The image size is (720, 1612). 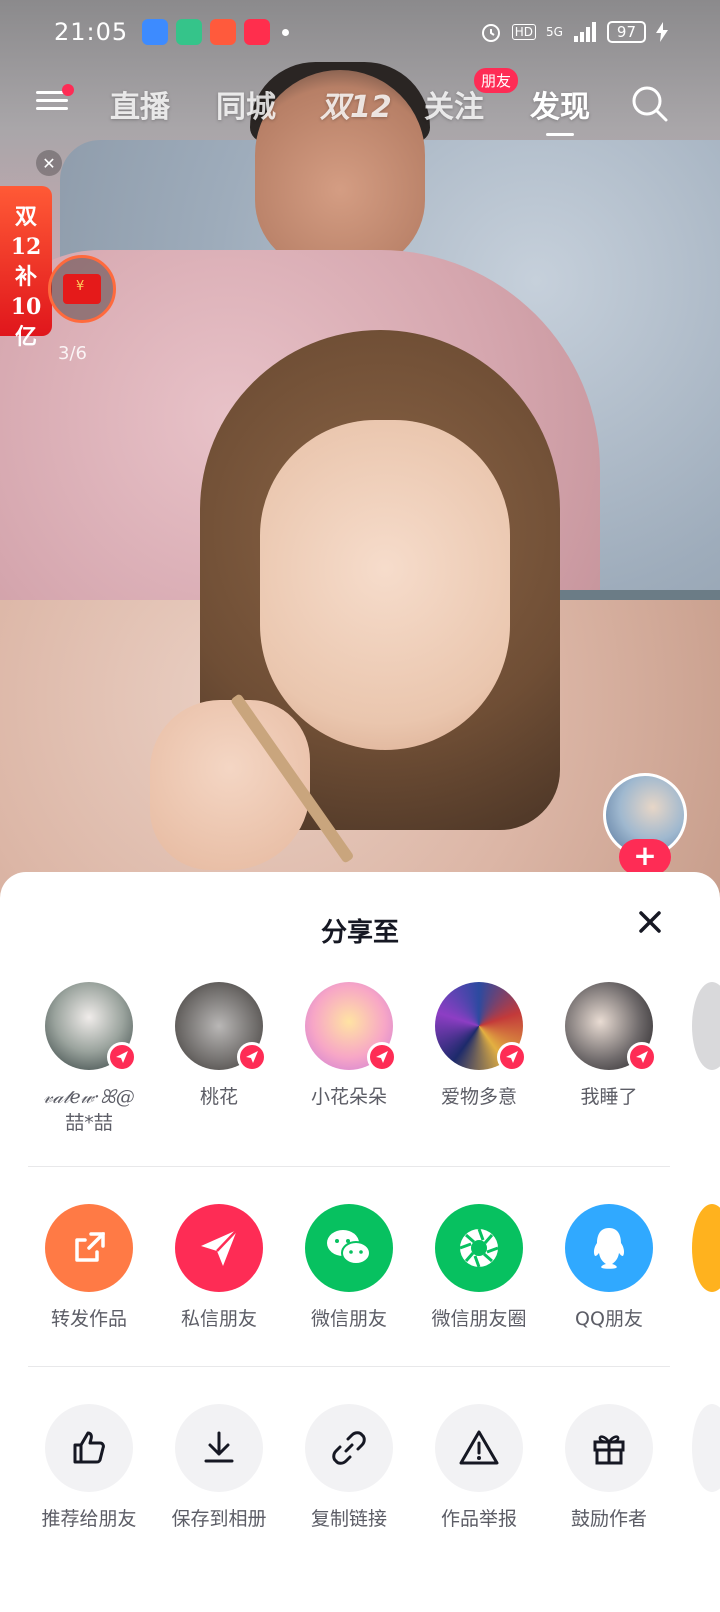 I want to click on copy-link-button: 复制链接, so click(x=349, y=1468).